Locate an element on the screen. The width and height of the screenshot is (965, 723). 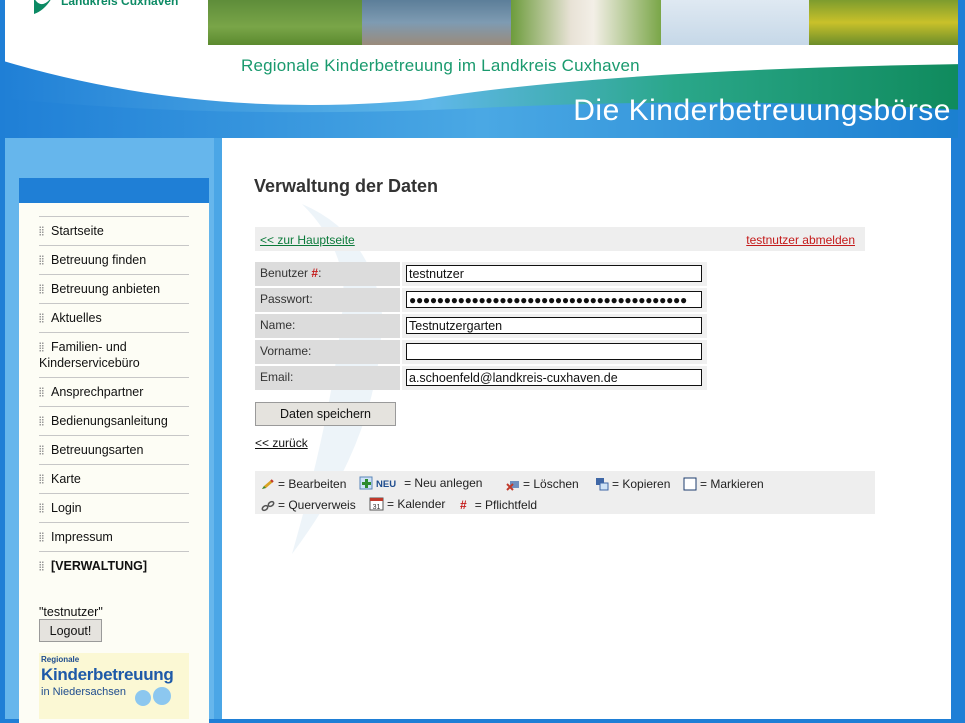
column-separator is located at coordinates (218, 428).